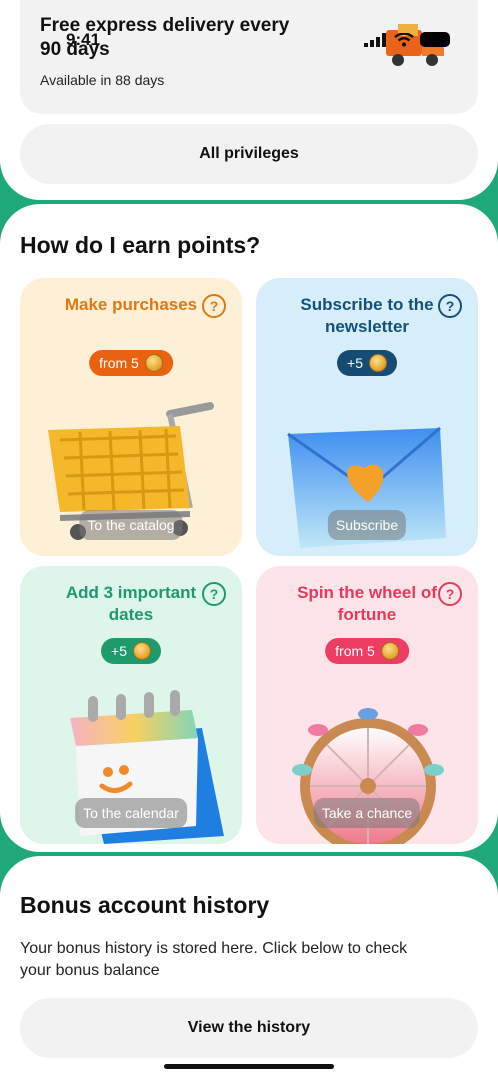 The width and height of the screenshot is (498, 1080). I want to click on status-icons, so click(407, 39).